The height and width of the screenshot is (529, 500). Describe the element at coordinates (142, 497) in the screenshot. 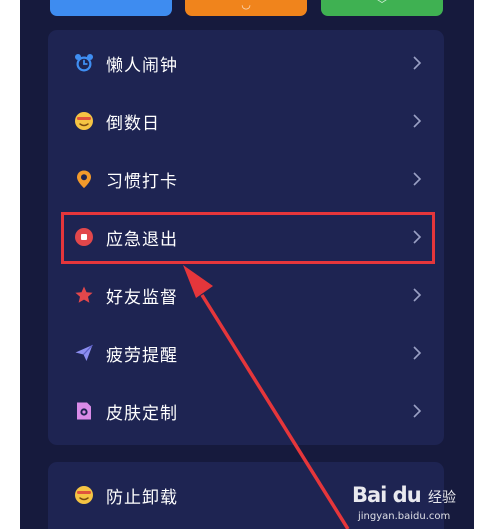

I see `menu-item-label: 防止卸载` at that location.